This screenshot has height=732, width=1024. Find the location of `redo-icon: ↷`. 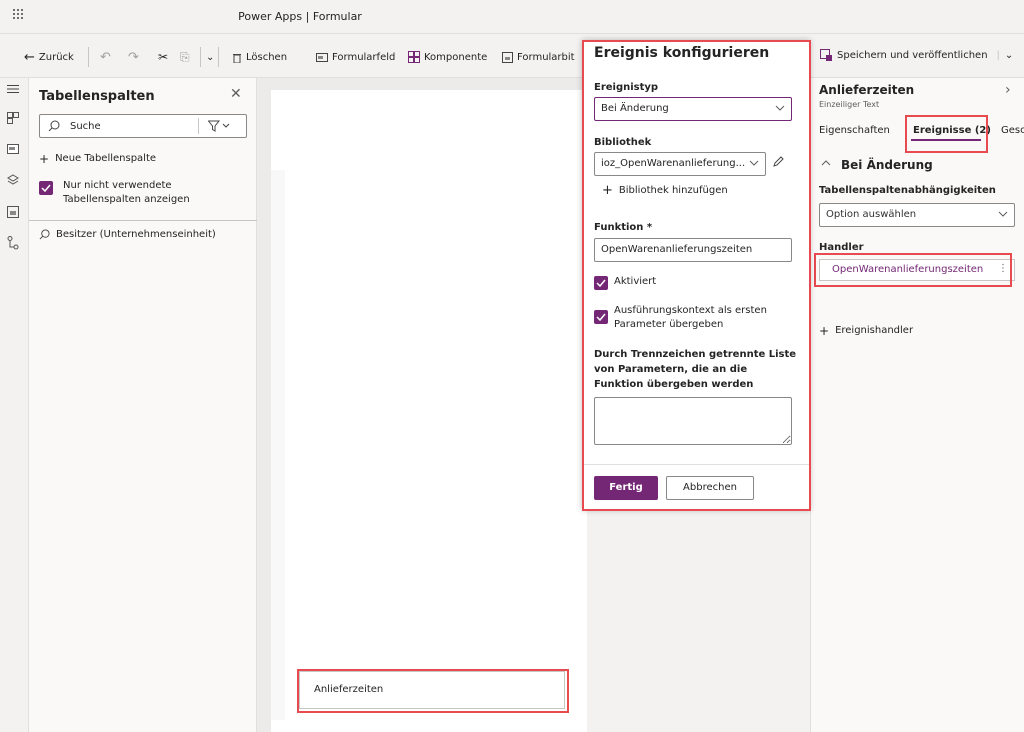

redo-icon: ↷ is located at coordinates (133, 57).